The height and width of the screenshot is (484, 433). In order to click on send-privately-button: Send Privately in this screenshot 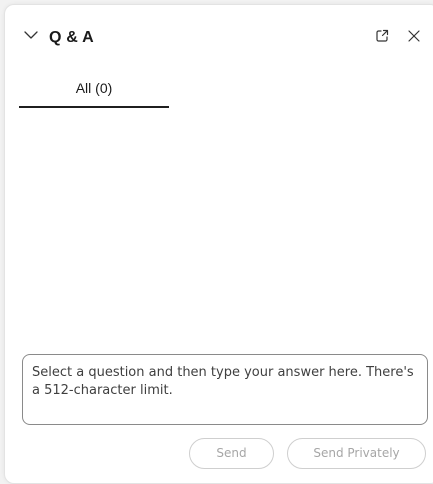, I will do `click(356, 453)`.